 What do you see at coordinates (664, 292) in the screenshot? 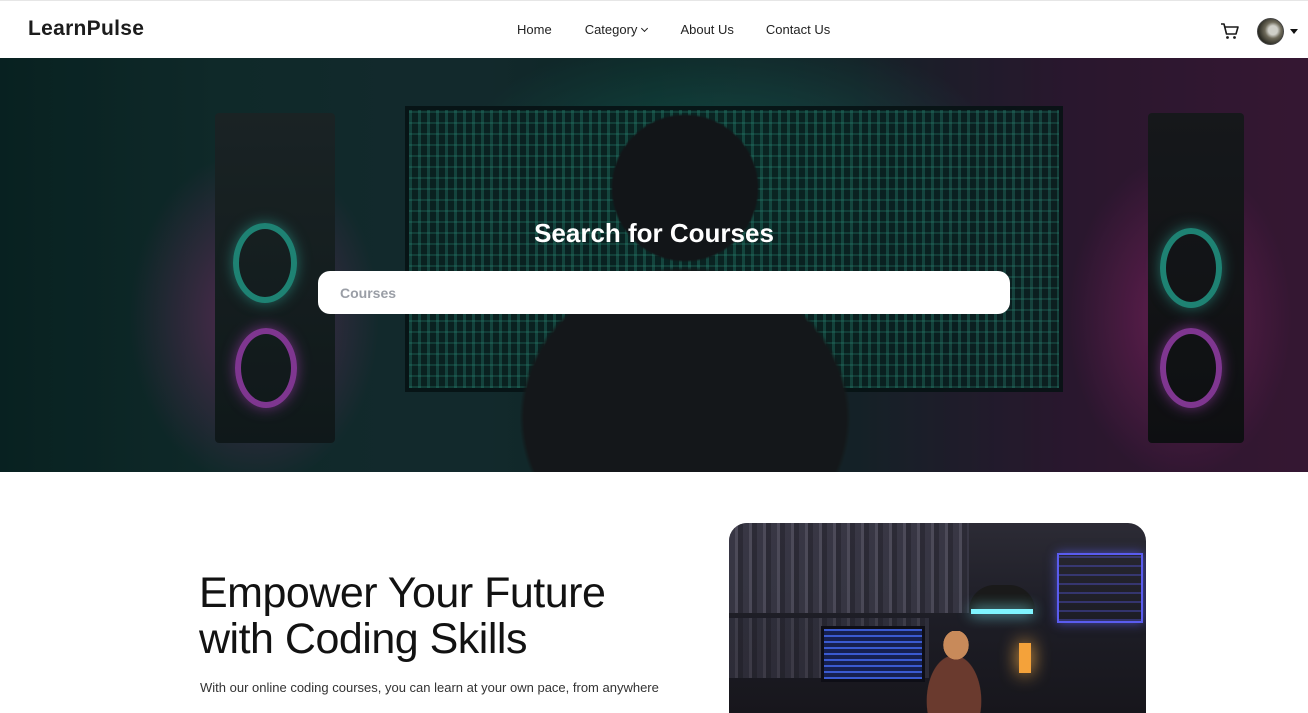
I see `course-search-input` at bounding box center [664, 292].